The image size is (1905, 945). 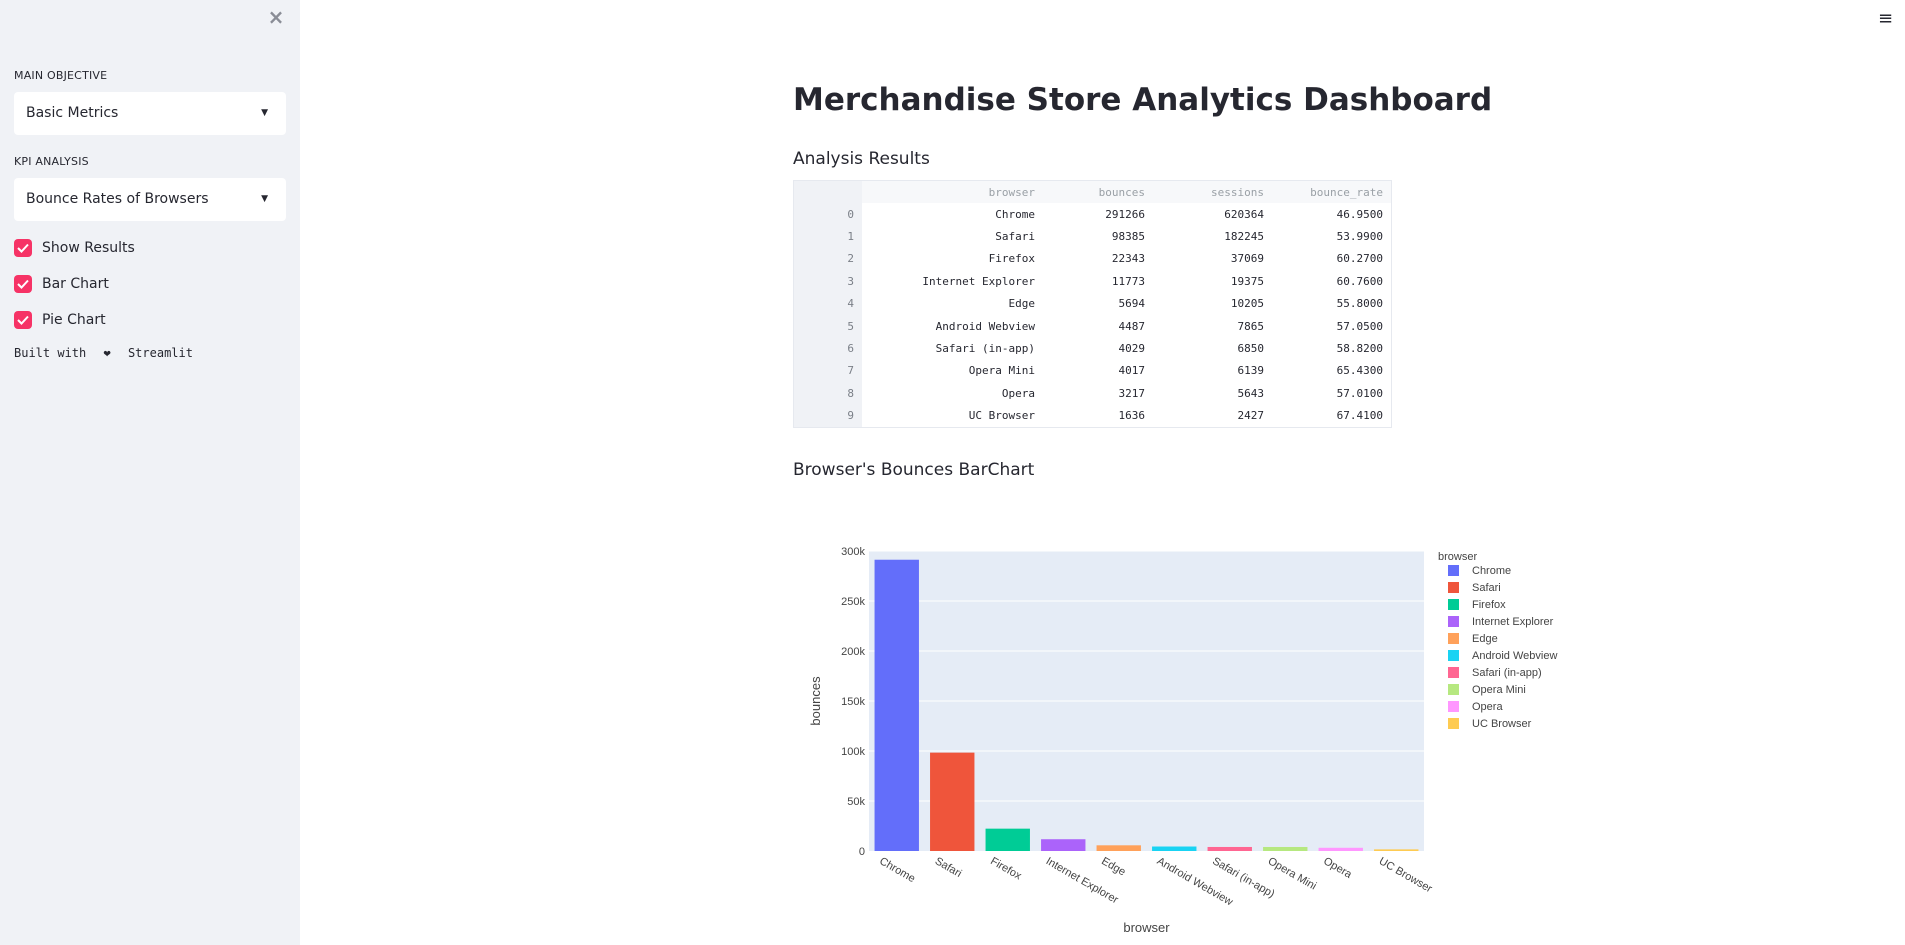 I want to click on x-tick-label: Opera, so click(x=1337, y=868).